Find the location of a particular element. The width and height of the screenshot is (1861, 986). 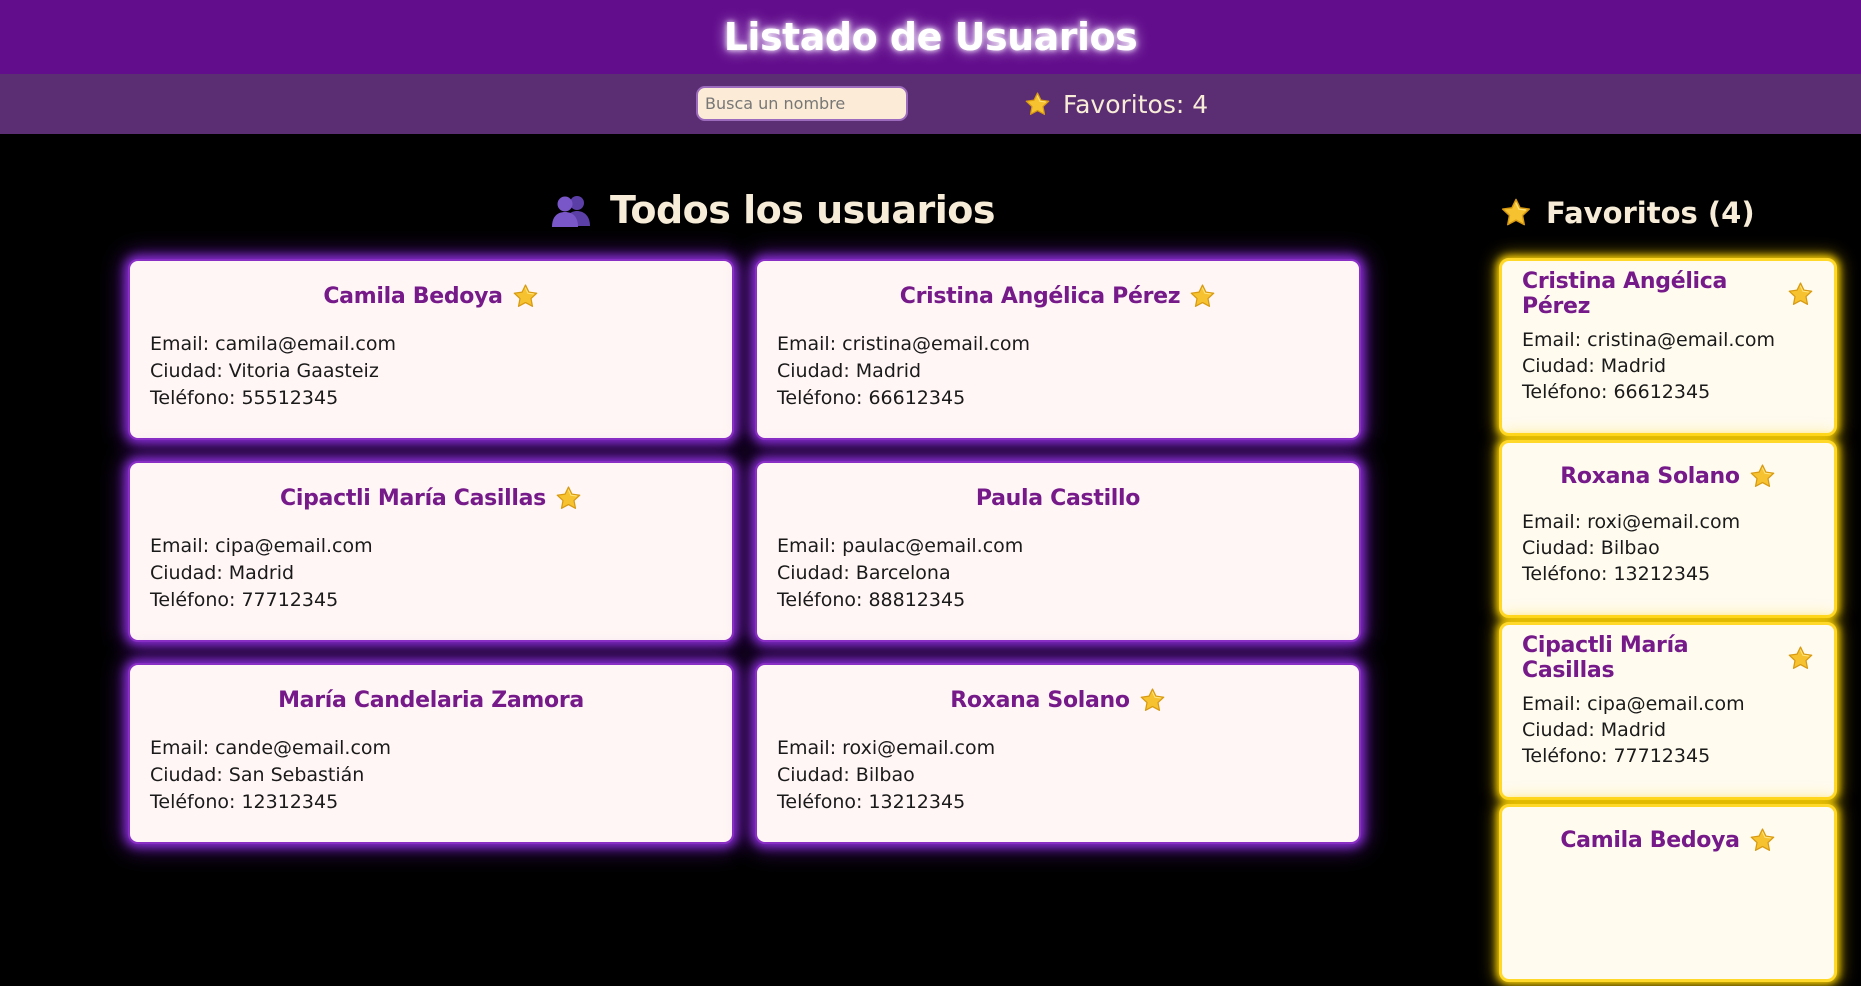

favorites-counter: Favoritos: 4 is located at coordinates (1116, 104).